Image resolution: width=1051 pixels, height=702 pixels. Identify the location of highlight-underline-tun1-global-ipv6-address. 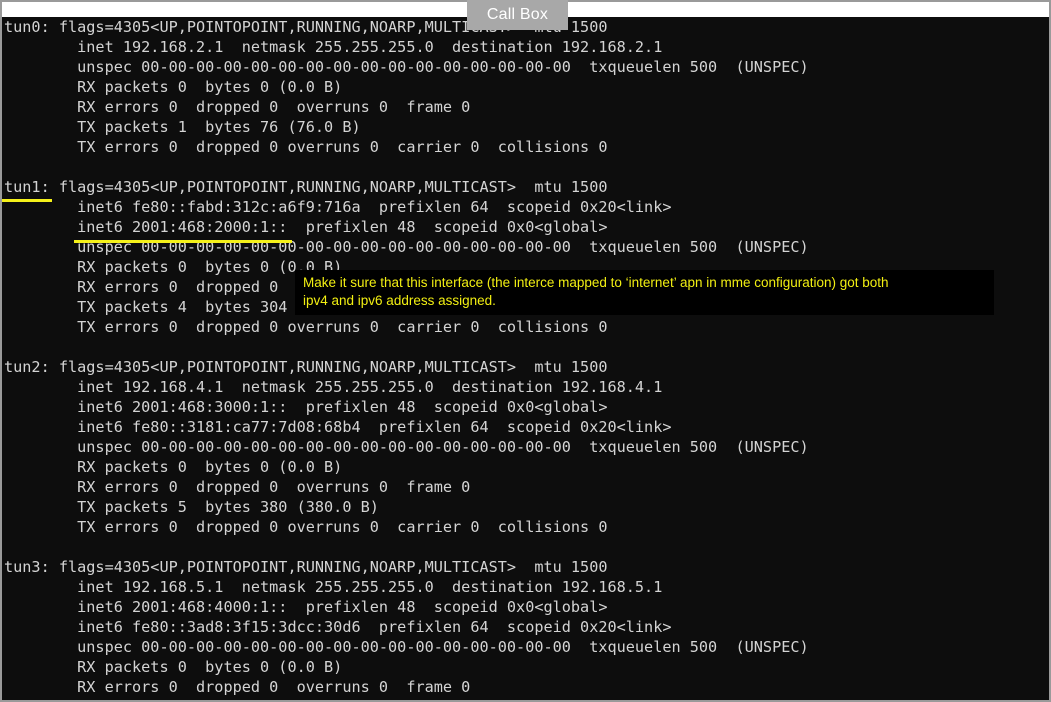
(183, 241).